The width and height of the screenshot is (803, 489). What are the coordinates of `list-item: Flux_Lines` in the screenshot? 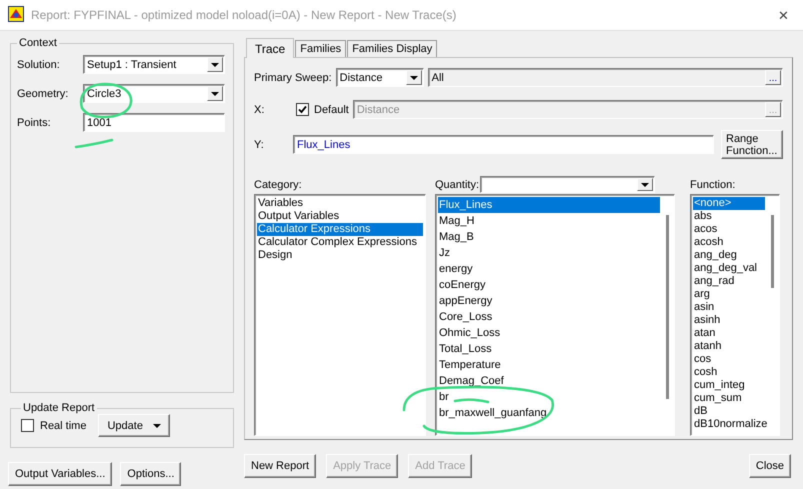 It's located at (549, 205).